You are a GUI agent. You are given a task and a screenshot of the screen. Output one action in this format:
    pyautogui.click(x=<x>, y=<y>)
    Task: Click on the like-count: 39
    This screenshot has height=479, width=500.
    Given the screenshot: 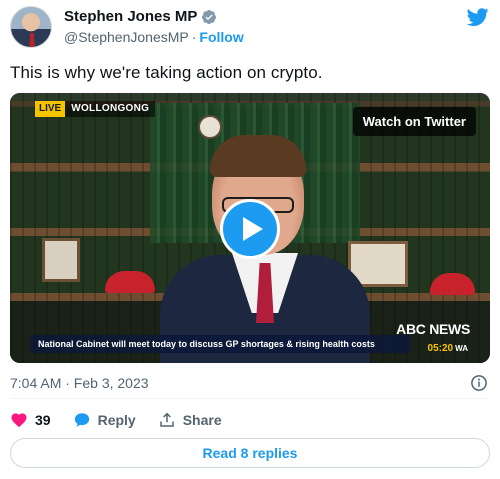 What is the action you would take?
    pyautogui.click(x=43, y=420)
    